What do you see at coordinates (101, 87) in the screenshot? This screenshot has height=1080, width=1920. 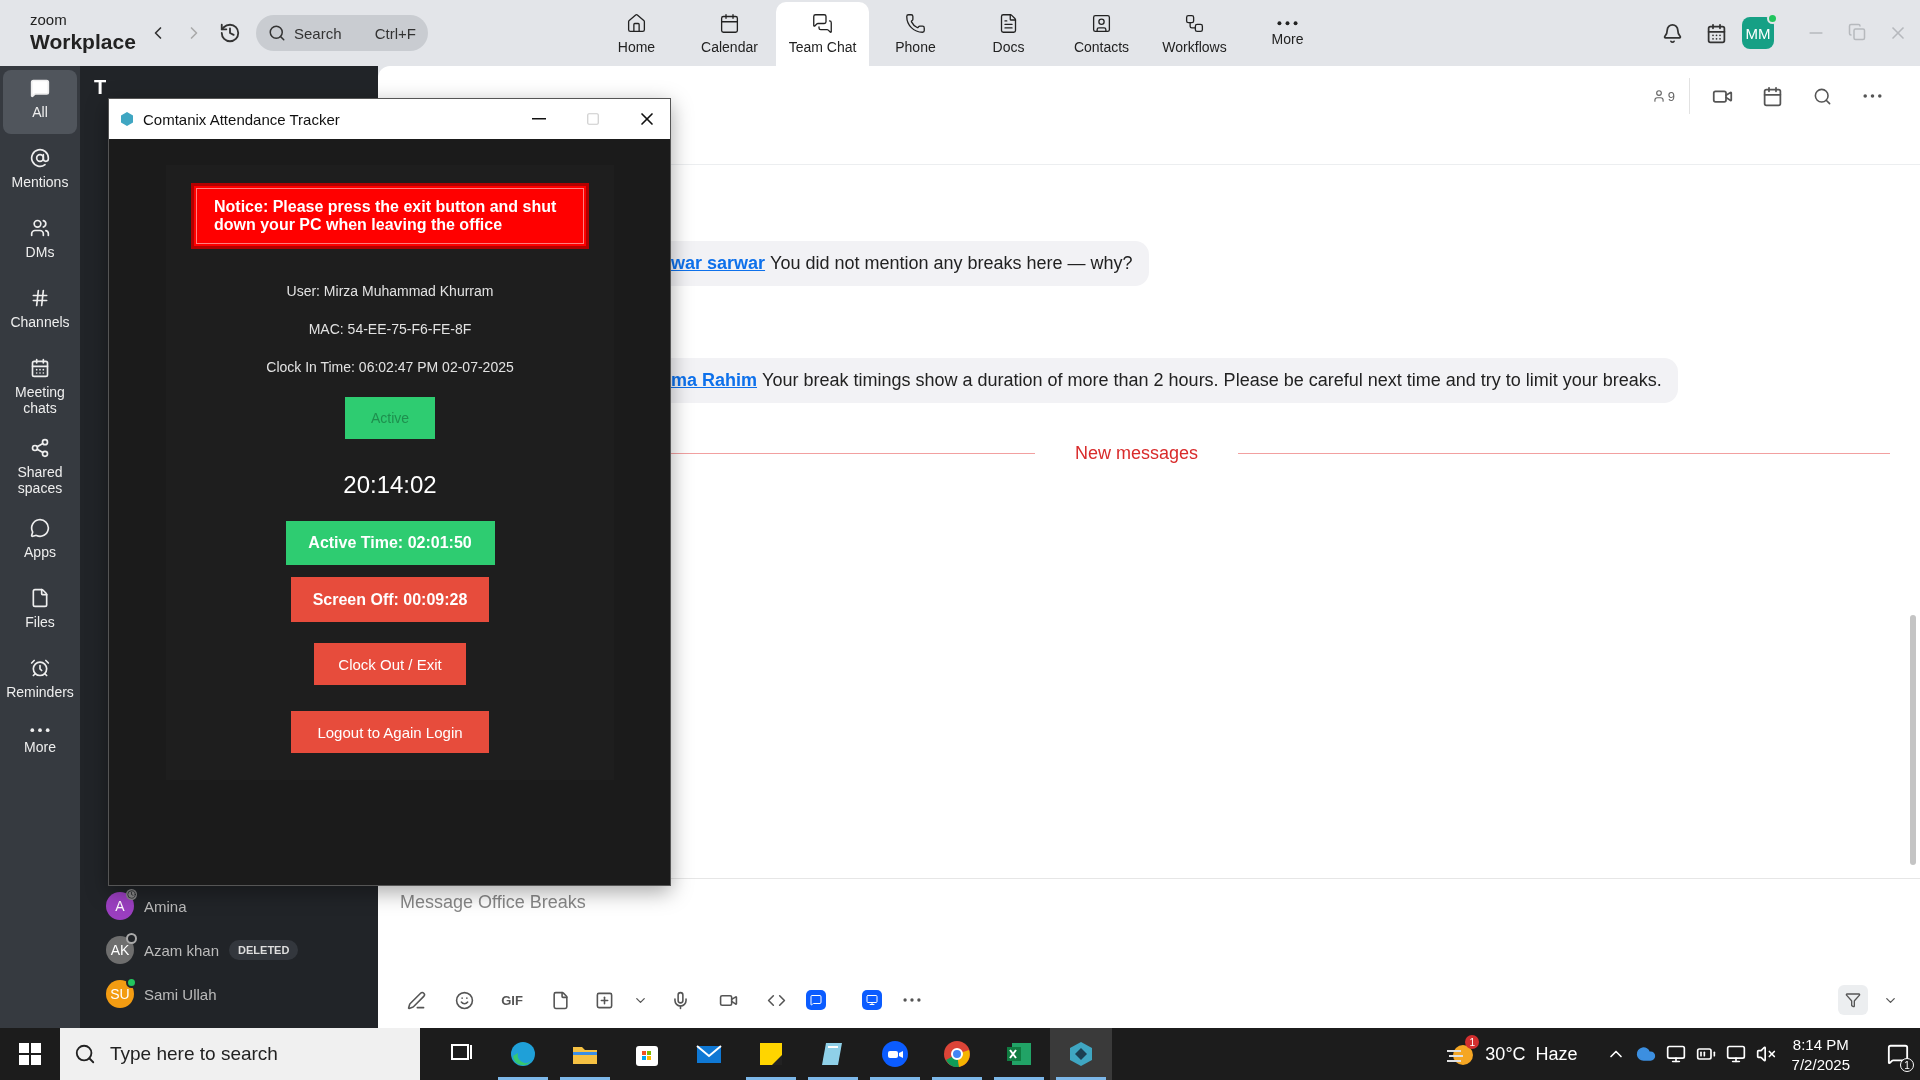 I see `panel-title: T` at bounding box center [101, 87].